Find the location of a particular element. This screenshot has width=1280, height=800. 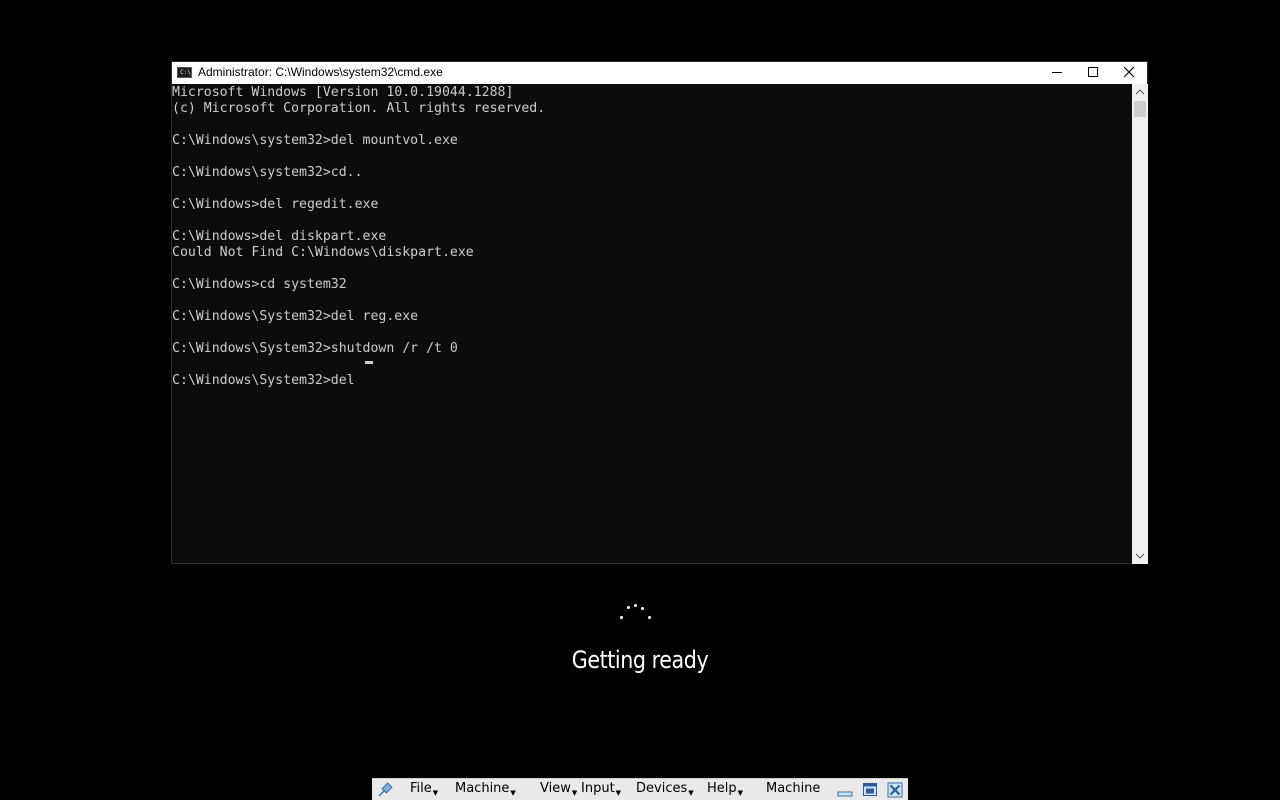

menu-view: View▼ is located at coordinates (558, 789).